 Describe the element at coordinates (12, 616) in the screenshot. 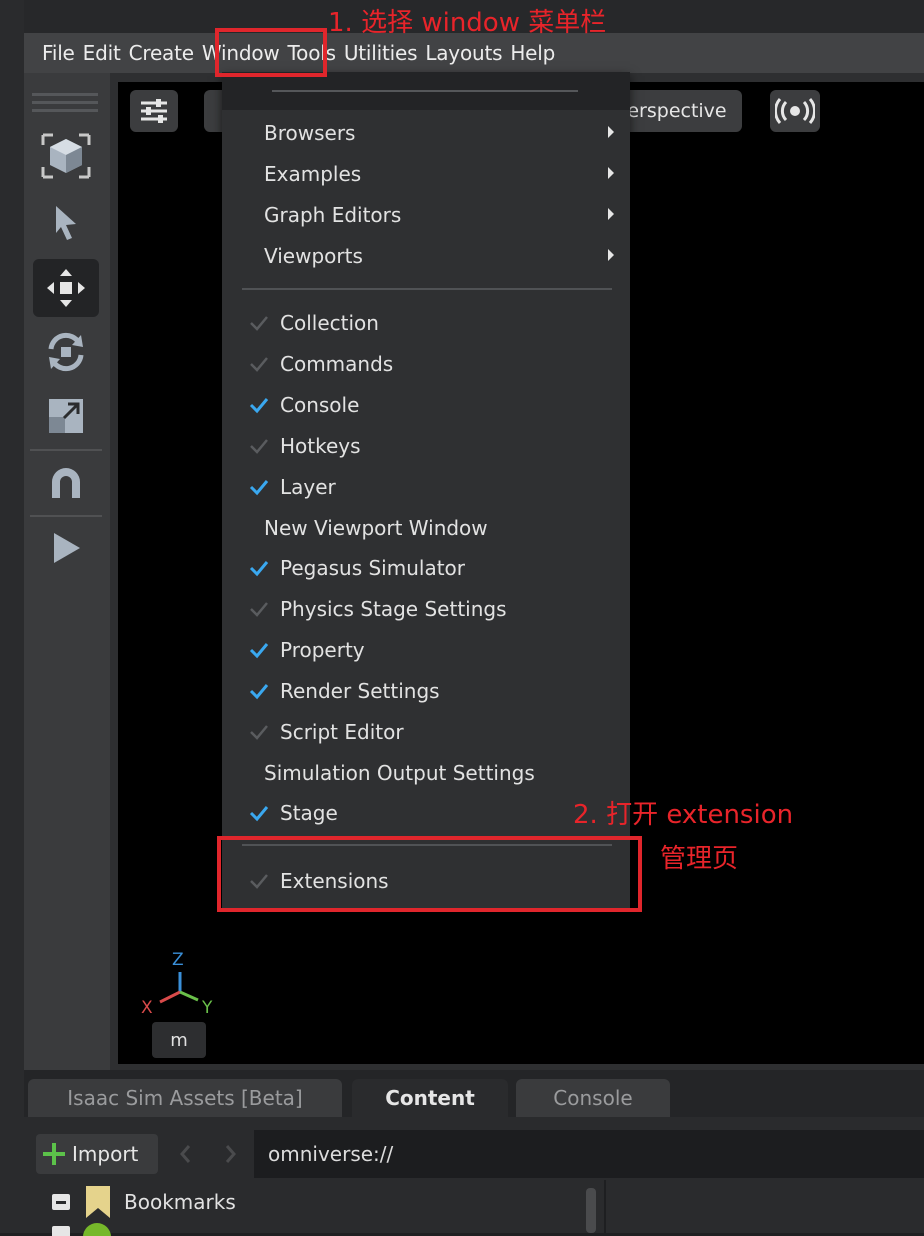

I see `window-left-edge` at that location.